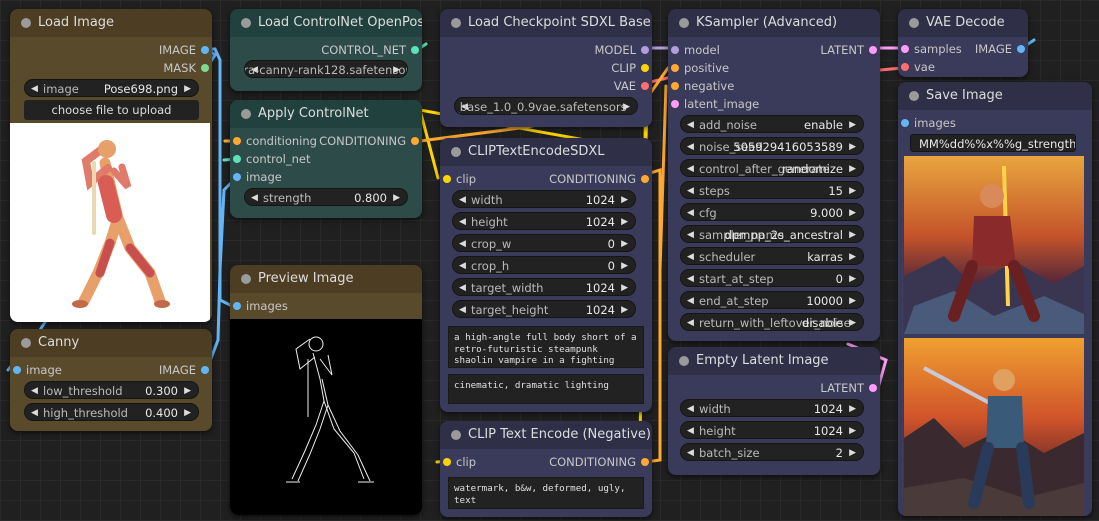 Image resolution: width=1099 pixels, height=521 pixels. Describe the element at coordinates (772, 190) in the screenshot. I see `widget-steps: ◀ steps 15 ▶` at that location.